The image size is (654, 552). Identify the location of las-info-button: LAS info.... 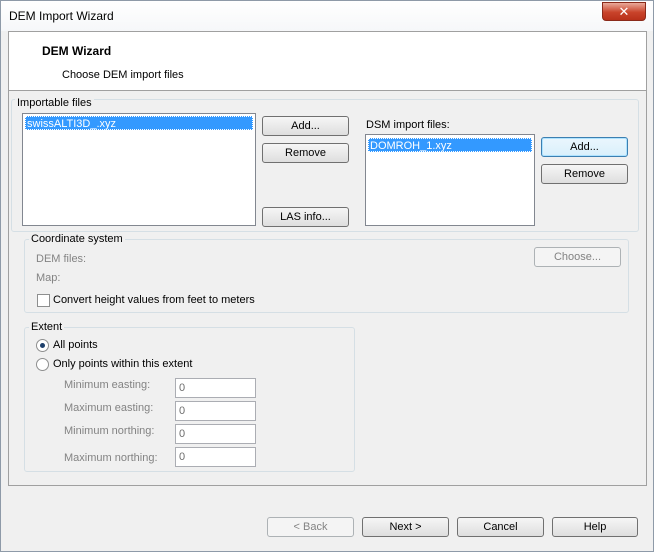
(305, 217).